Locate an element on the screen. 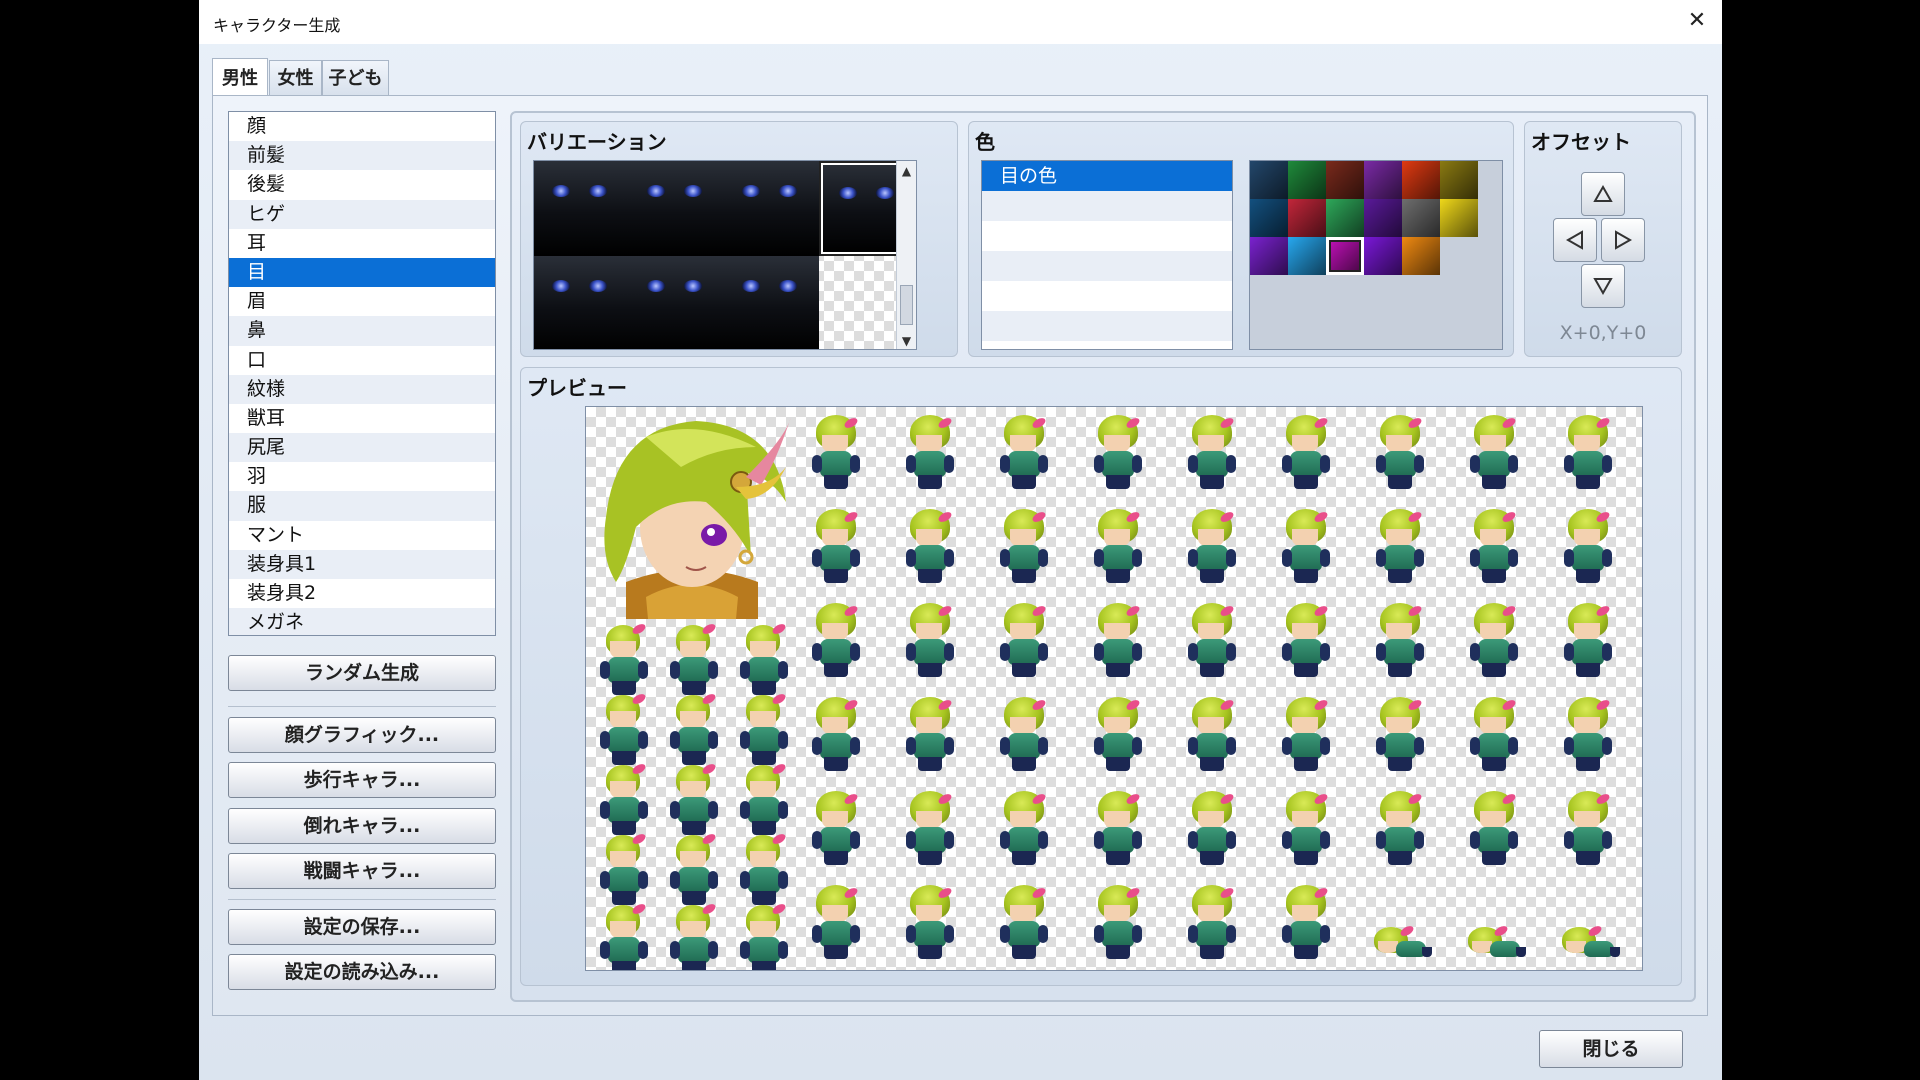  offset-down-button is located at coordinates (1603, 286).